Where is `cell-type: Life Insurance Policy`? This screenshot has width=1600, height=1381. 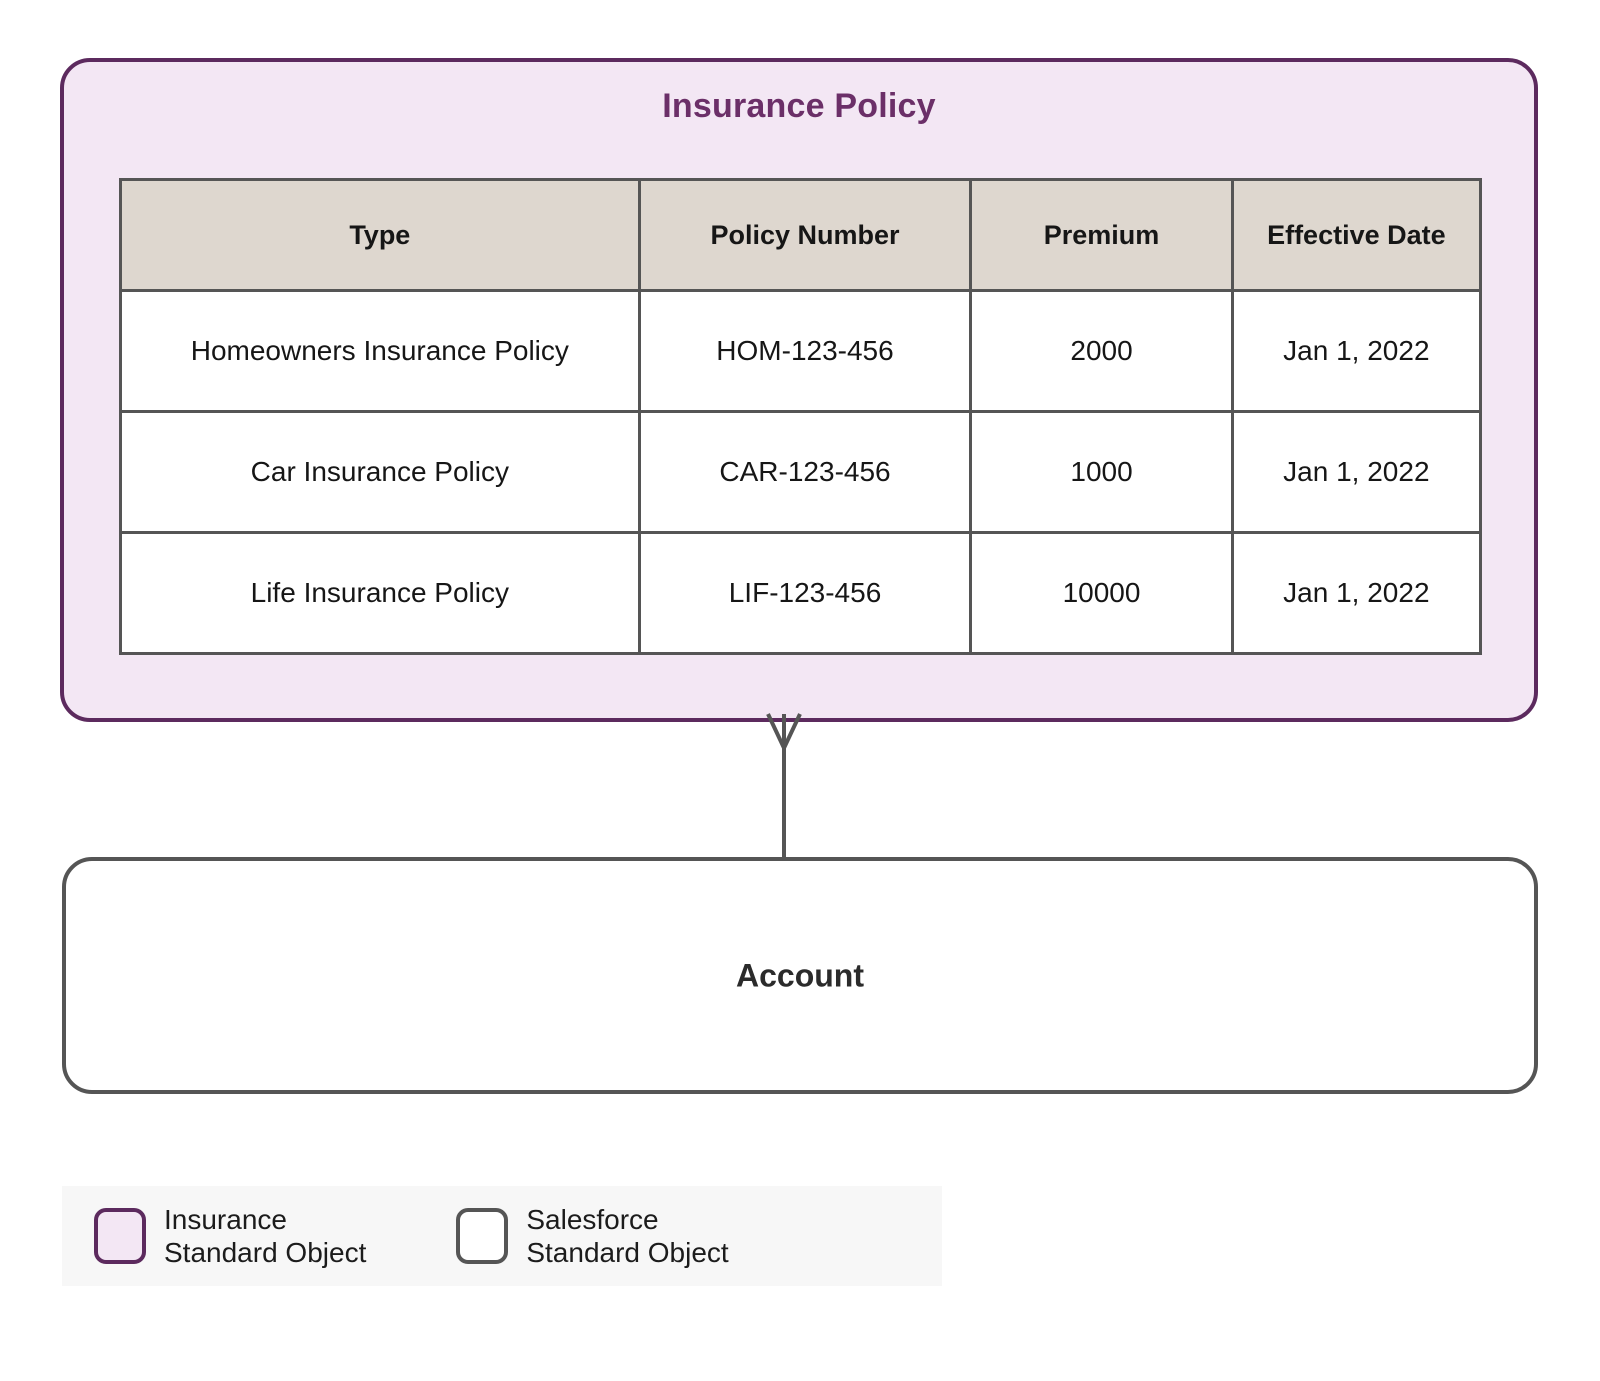 cell-type: Life Insurance Policy is located at coordinates (380, 593).